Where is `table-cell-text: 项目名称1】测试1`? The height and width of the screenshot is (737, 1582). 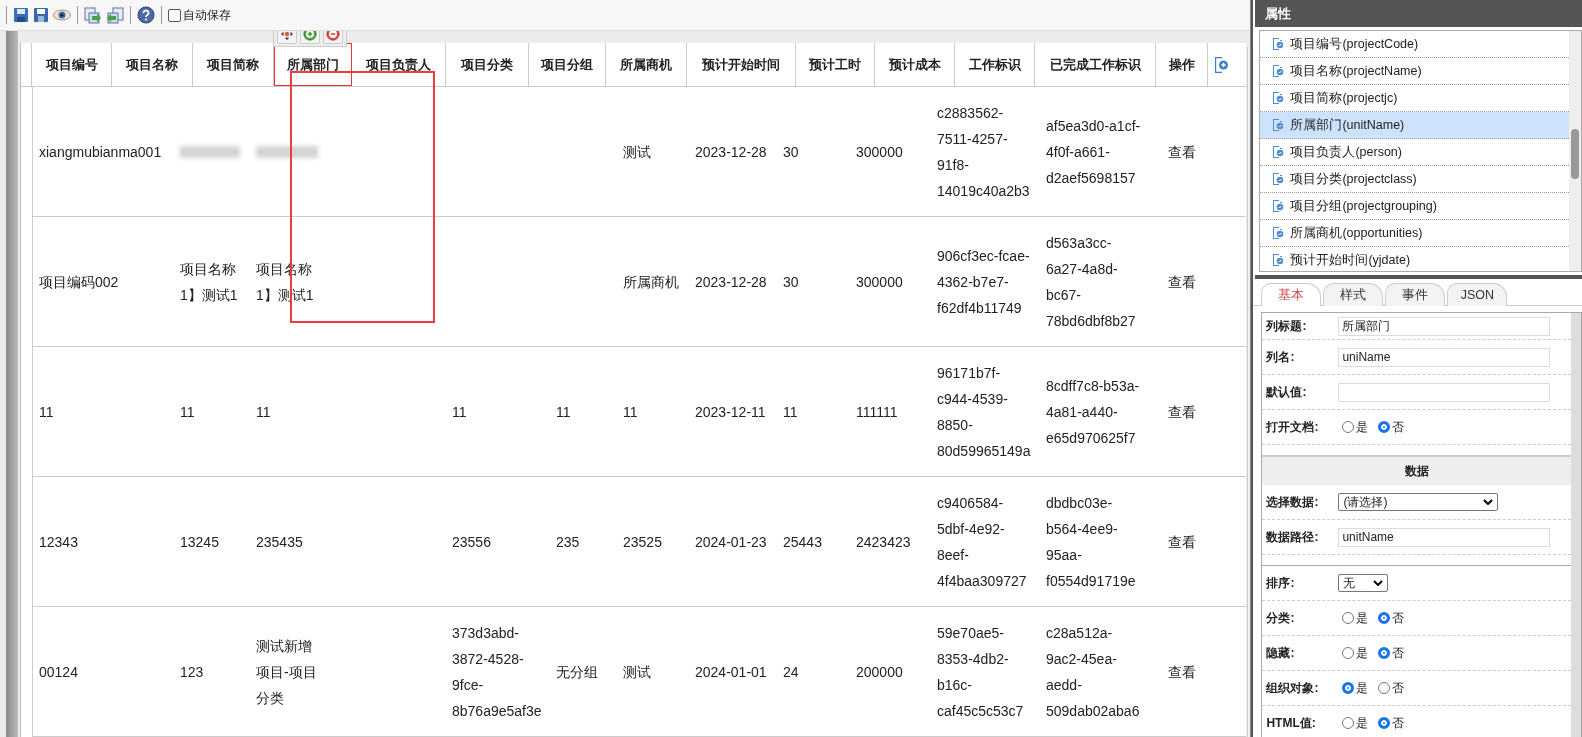 table-cell-text: 项目名称1】测试1 is located at coordinates (209, 282).